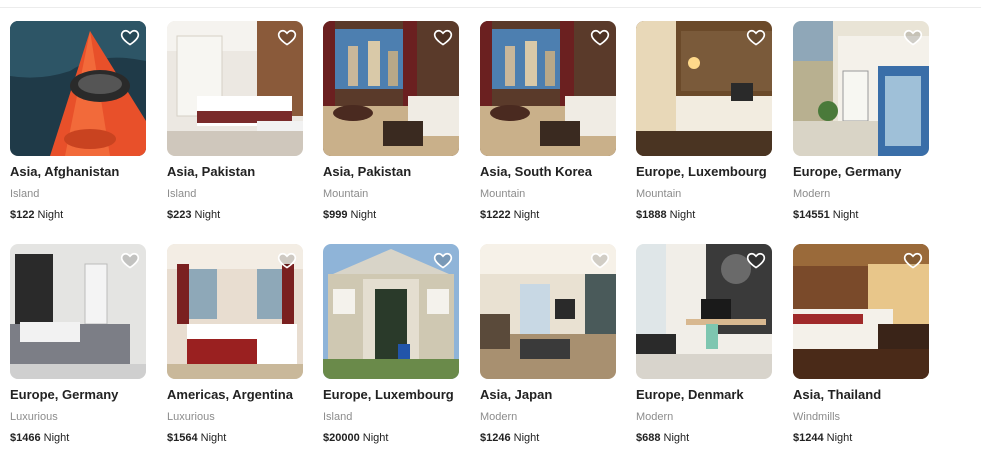  I want to click on listing-price: $1564 Night, so click(235, 438).